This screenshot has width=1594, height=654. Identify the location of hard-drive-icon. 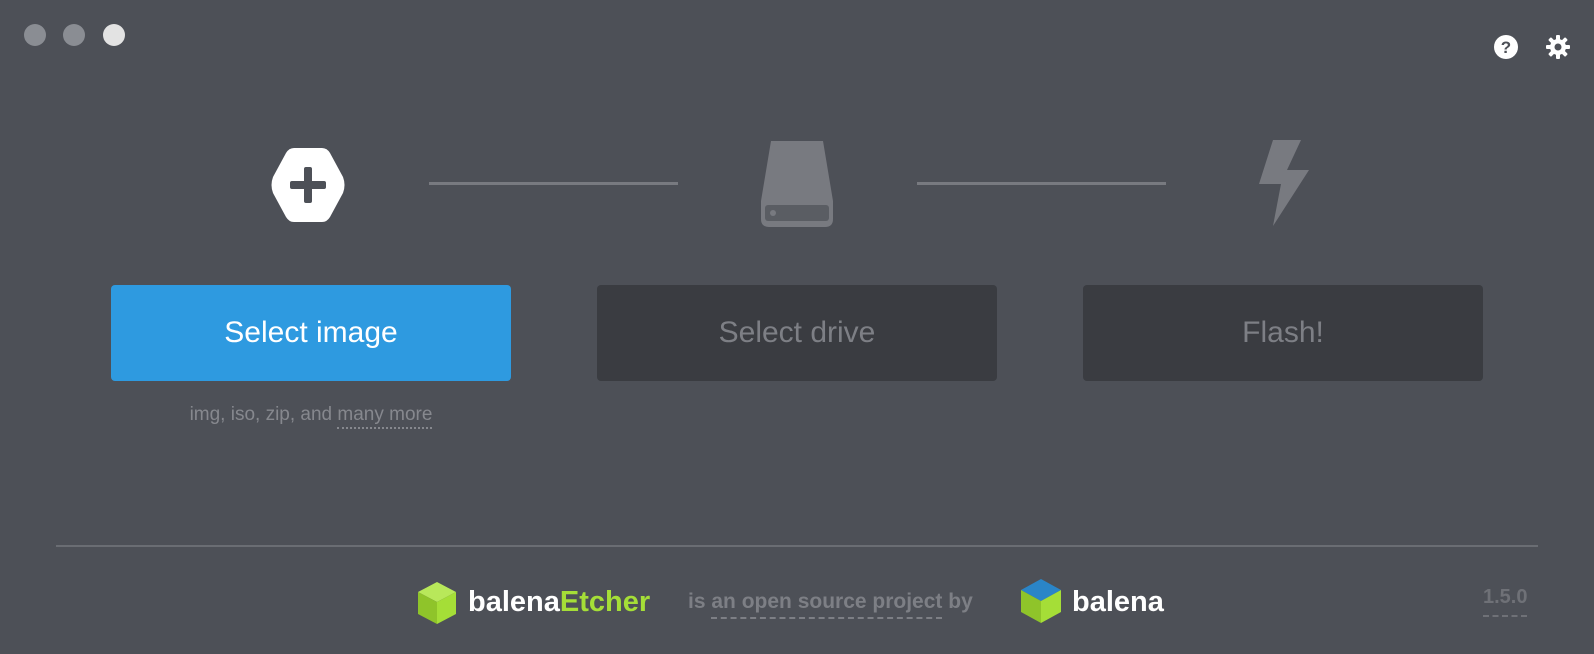
(797, 184).